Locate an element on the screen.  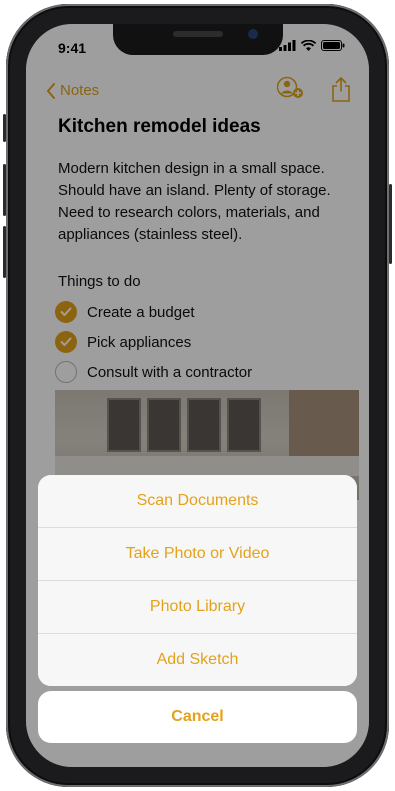
scan-documents-button: Scan Documents is located at coordinates (197, 501).